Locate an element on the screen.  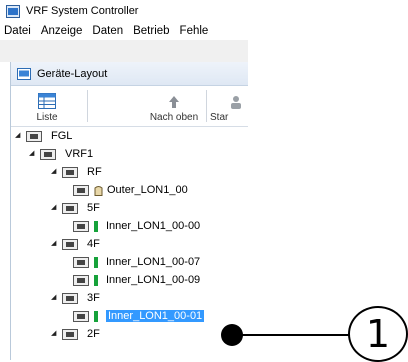
tree-label: 4F is located at coordinates (93, 244).